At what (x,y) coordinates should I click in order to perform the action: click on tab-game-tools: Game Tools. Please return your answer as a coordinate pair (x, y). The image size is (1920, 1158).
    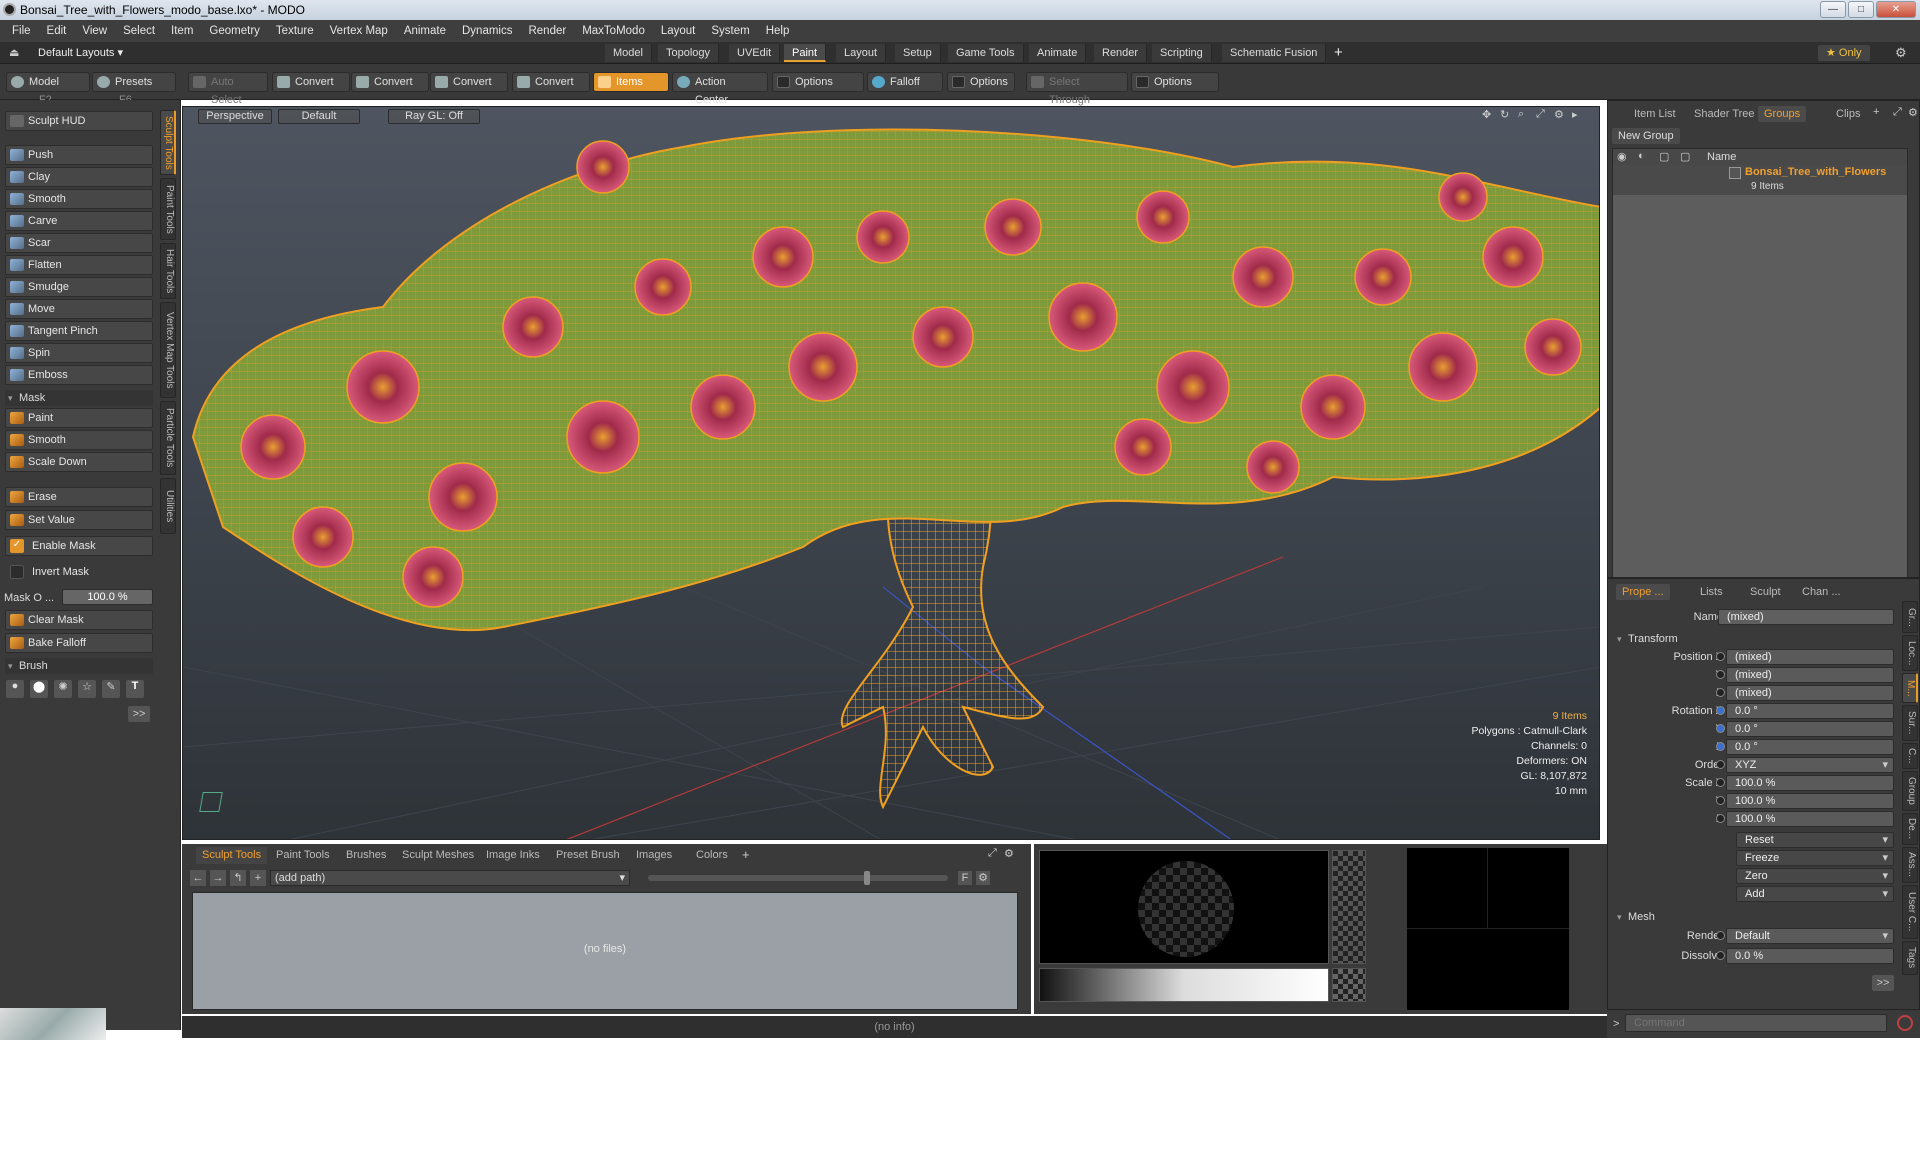
    Looking at the image, I should click on (986, 53).